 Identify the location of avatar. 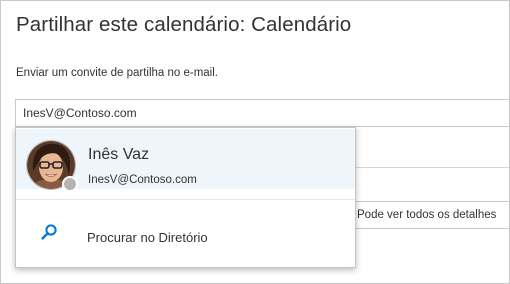
(52, 166).